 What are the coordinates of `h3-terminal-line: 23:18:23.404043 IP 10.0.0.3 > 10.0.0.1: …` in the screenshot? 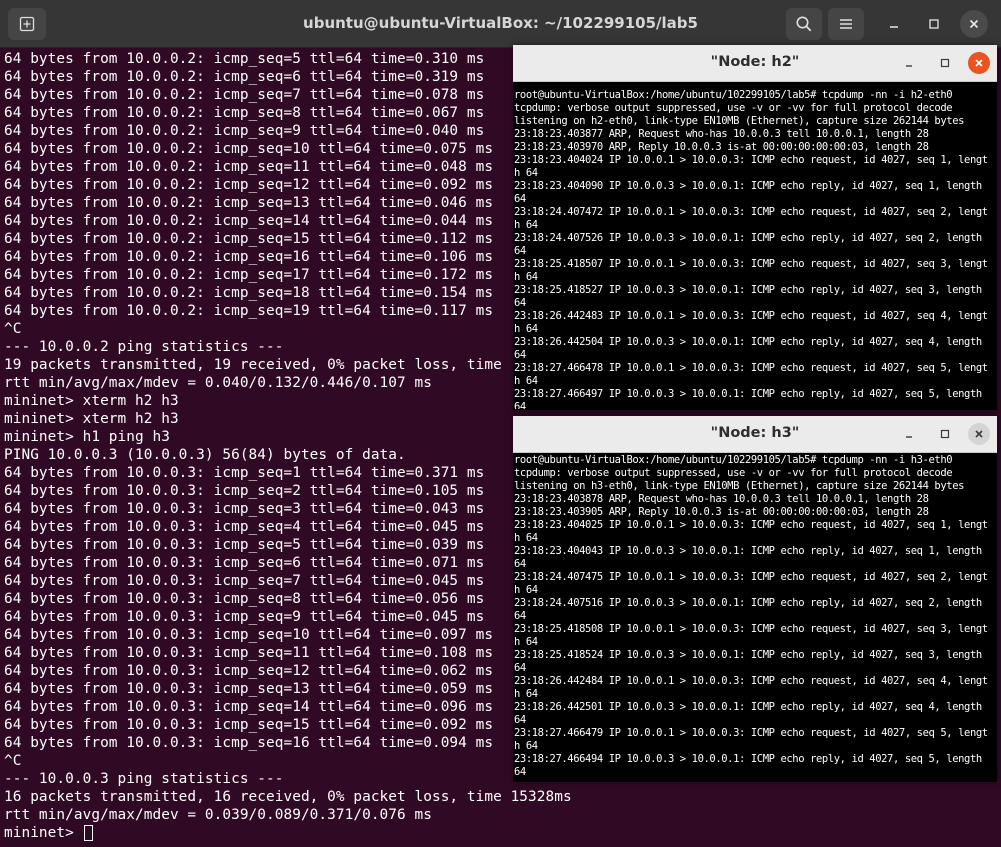 It's located at (748, 551).